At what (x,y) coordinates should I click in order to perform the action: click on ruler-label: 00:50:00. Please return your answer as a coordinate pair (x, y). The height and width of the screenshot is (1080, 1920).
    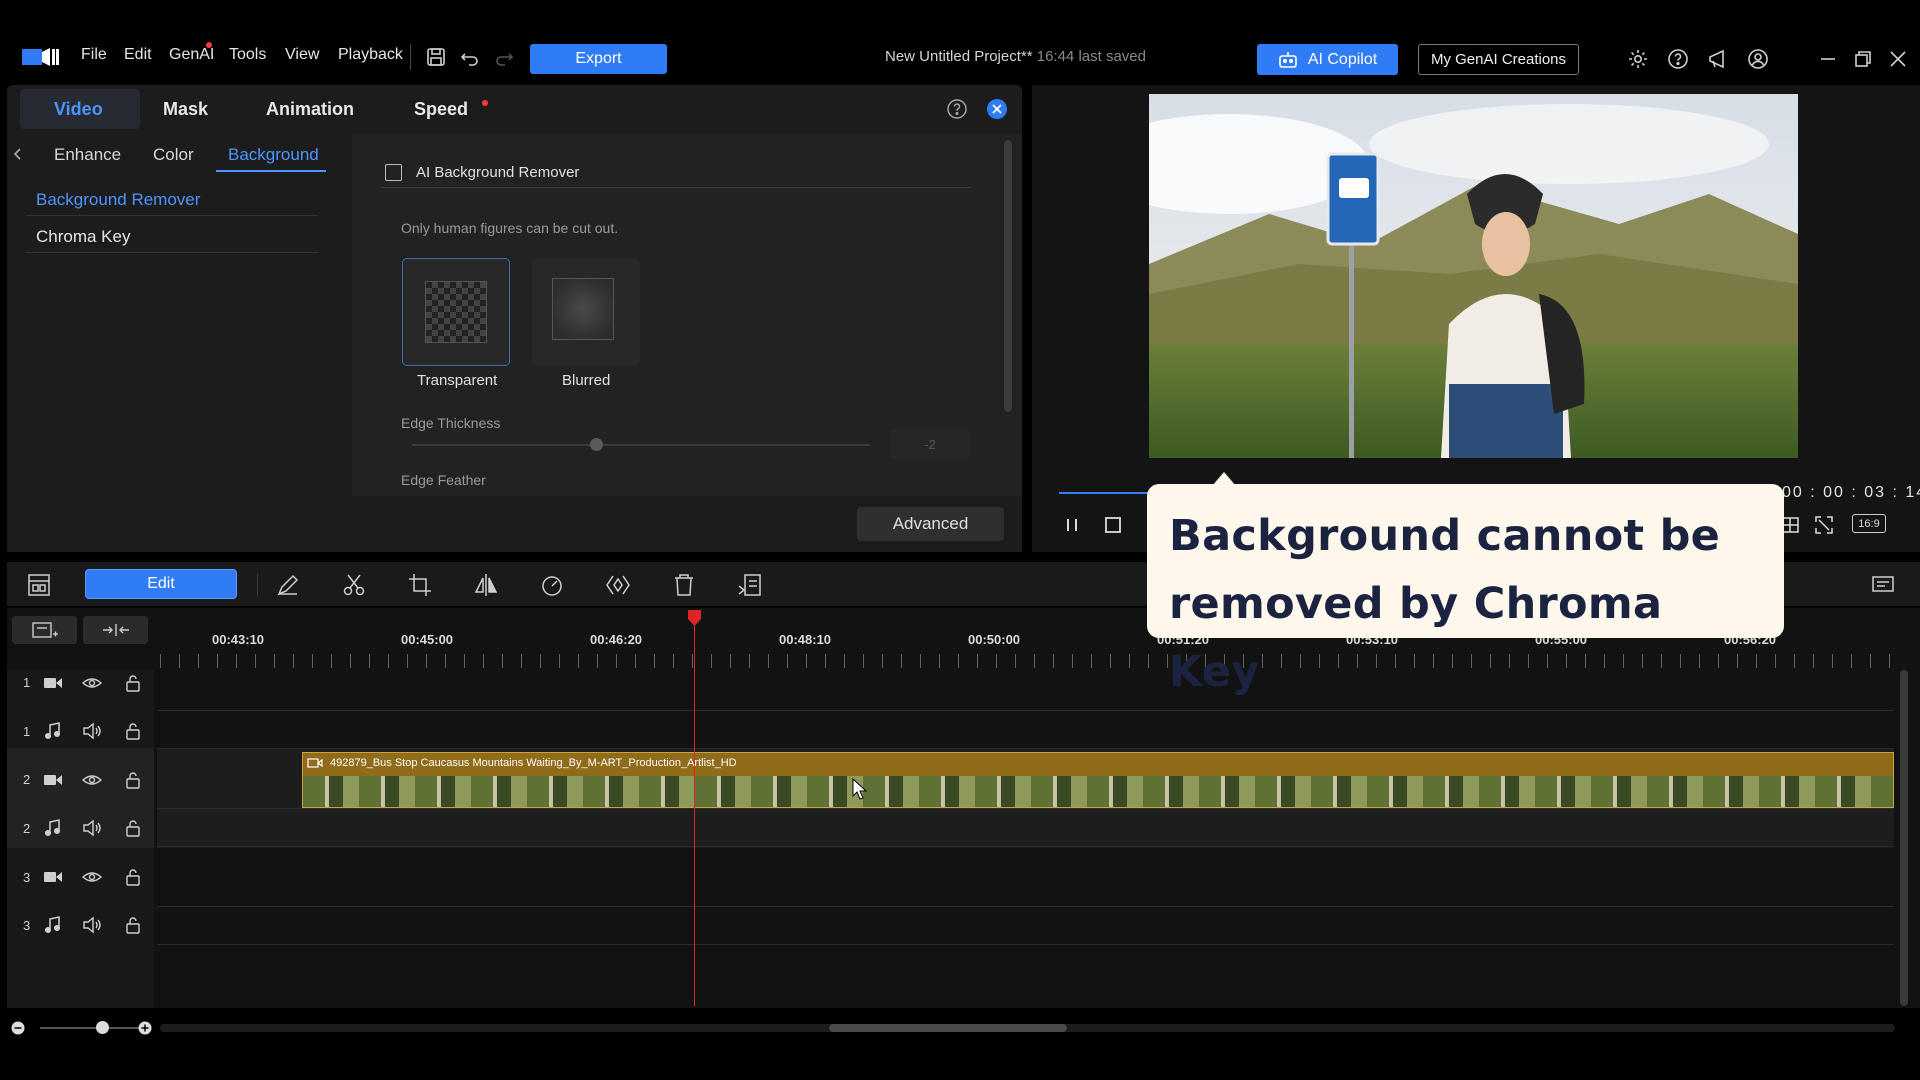
    Looking at the image, I should click on (994, 639).